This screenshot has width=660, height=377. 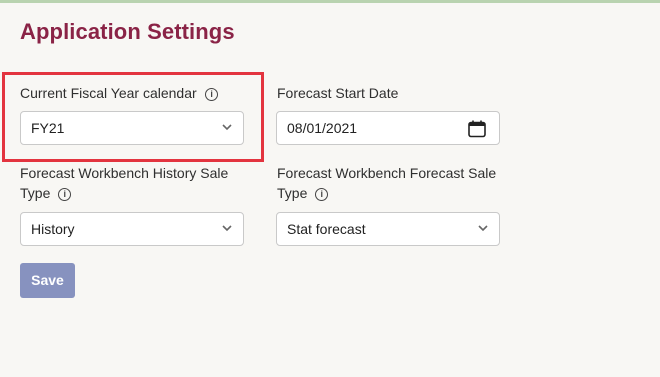 What do you see at coordinates (132, 229) in the screenshot?
I see `history-sale-type-select: History` at bounding box center [132, 229].